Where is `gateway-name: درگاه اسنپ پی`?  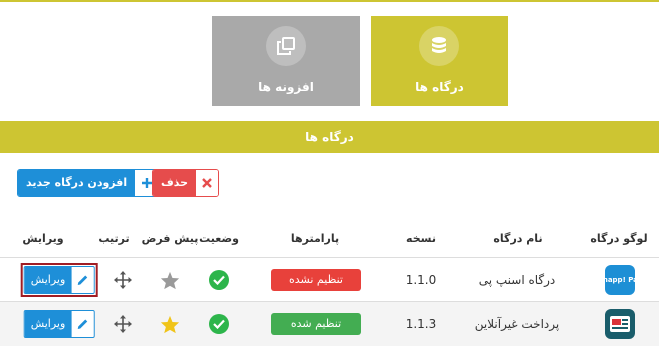
gateway-name: درگاه اسنپ پی is located at coordinates (517, 280).